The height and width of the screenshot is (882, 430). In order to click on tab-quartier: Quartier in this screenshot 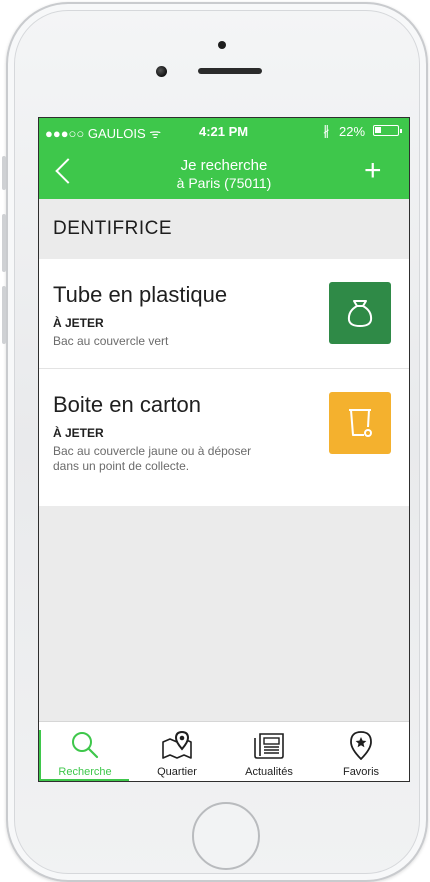, I will do `click(177, 751)`.